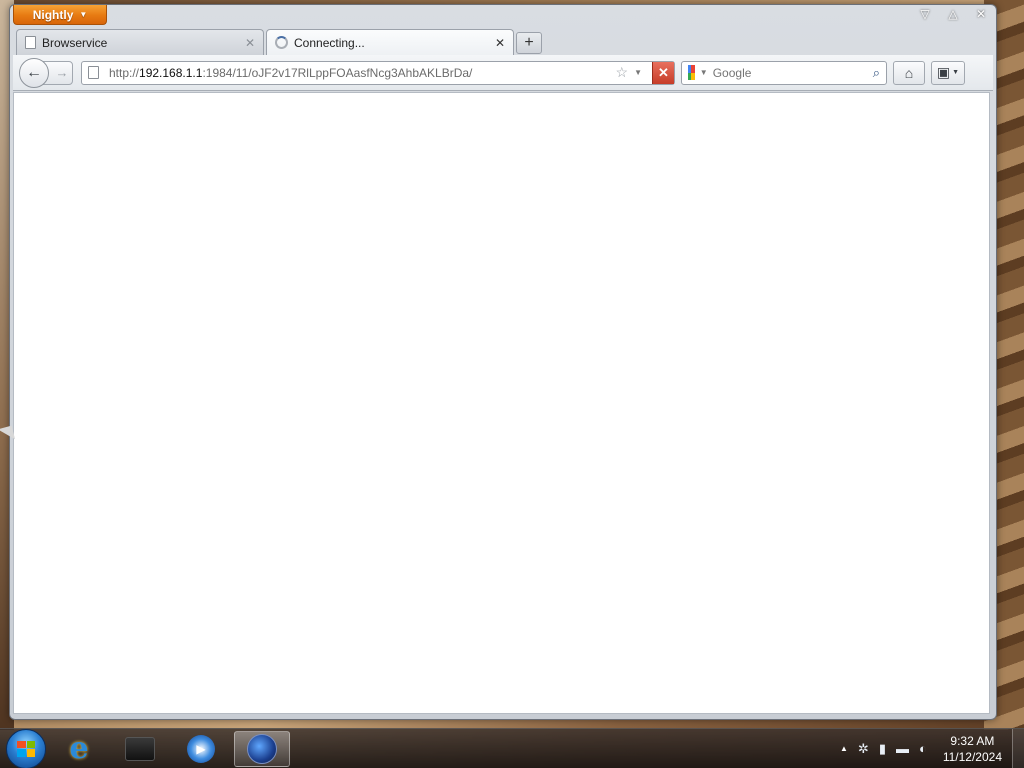 This screenshot has width=1024, height=768. I want to click on engine-dropdown-icon: ▼, so click(704, 72).